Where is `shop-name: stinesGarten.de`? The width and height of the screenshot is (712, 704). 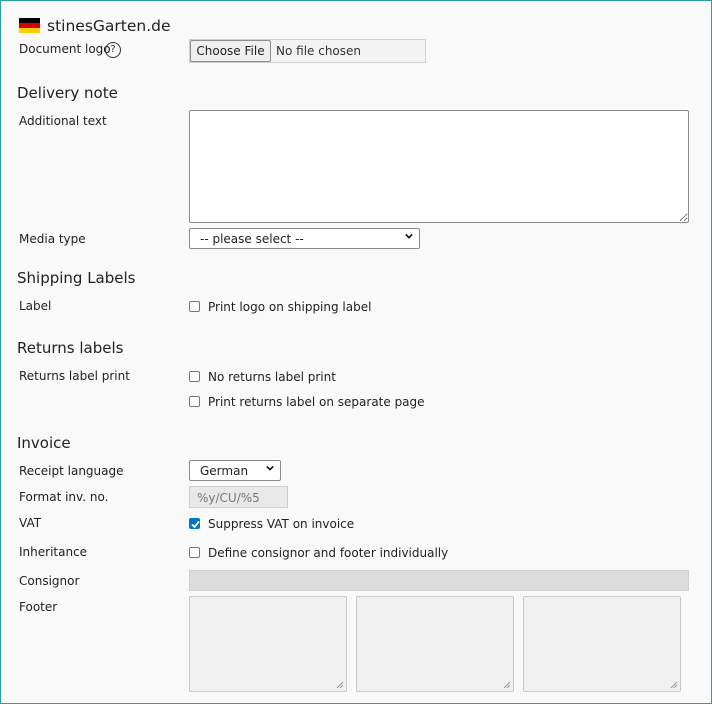 shop-name: stinesGarten.de is located at coordinates (109, 26).